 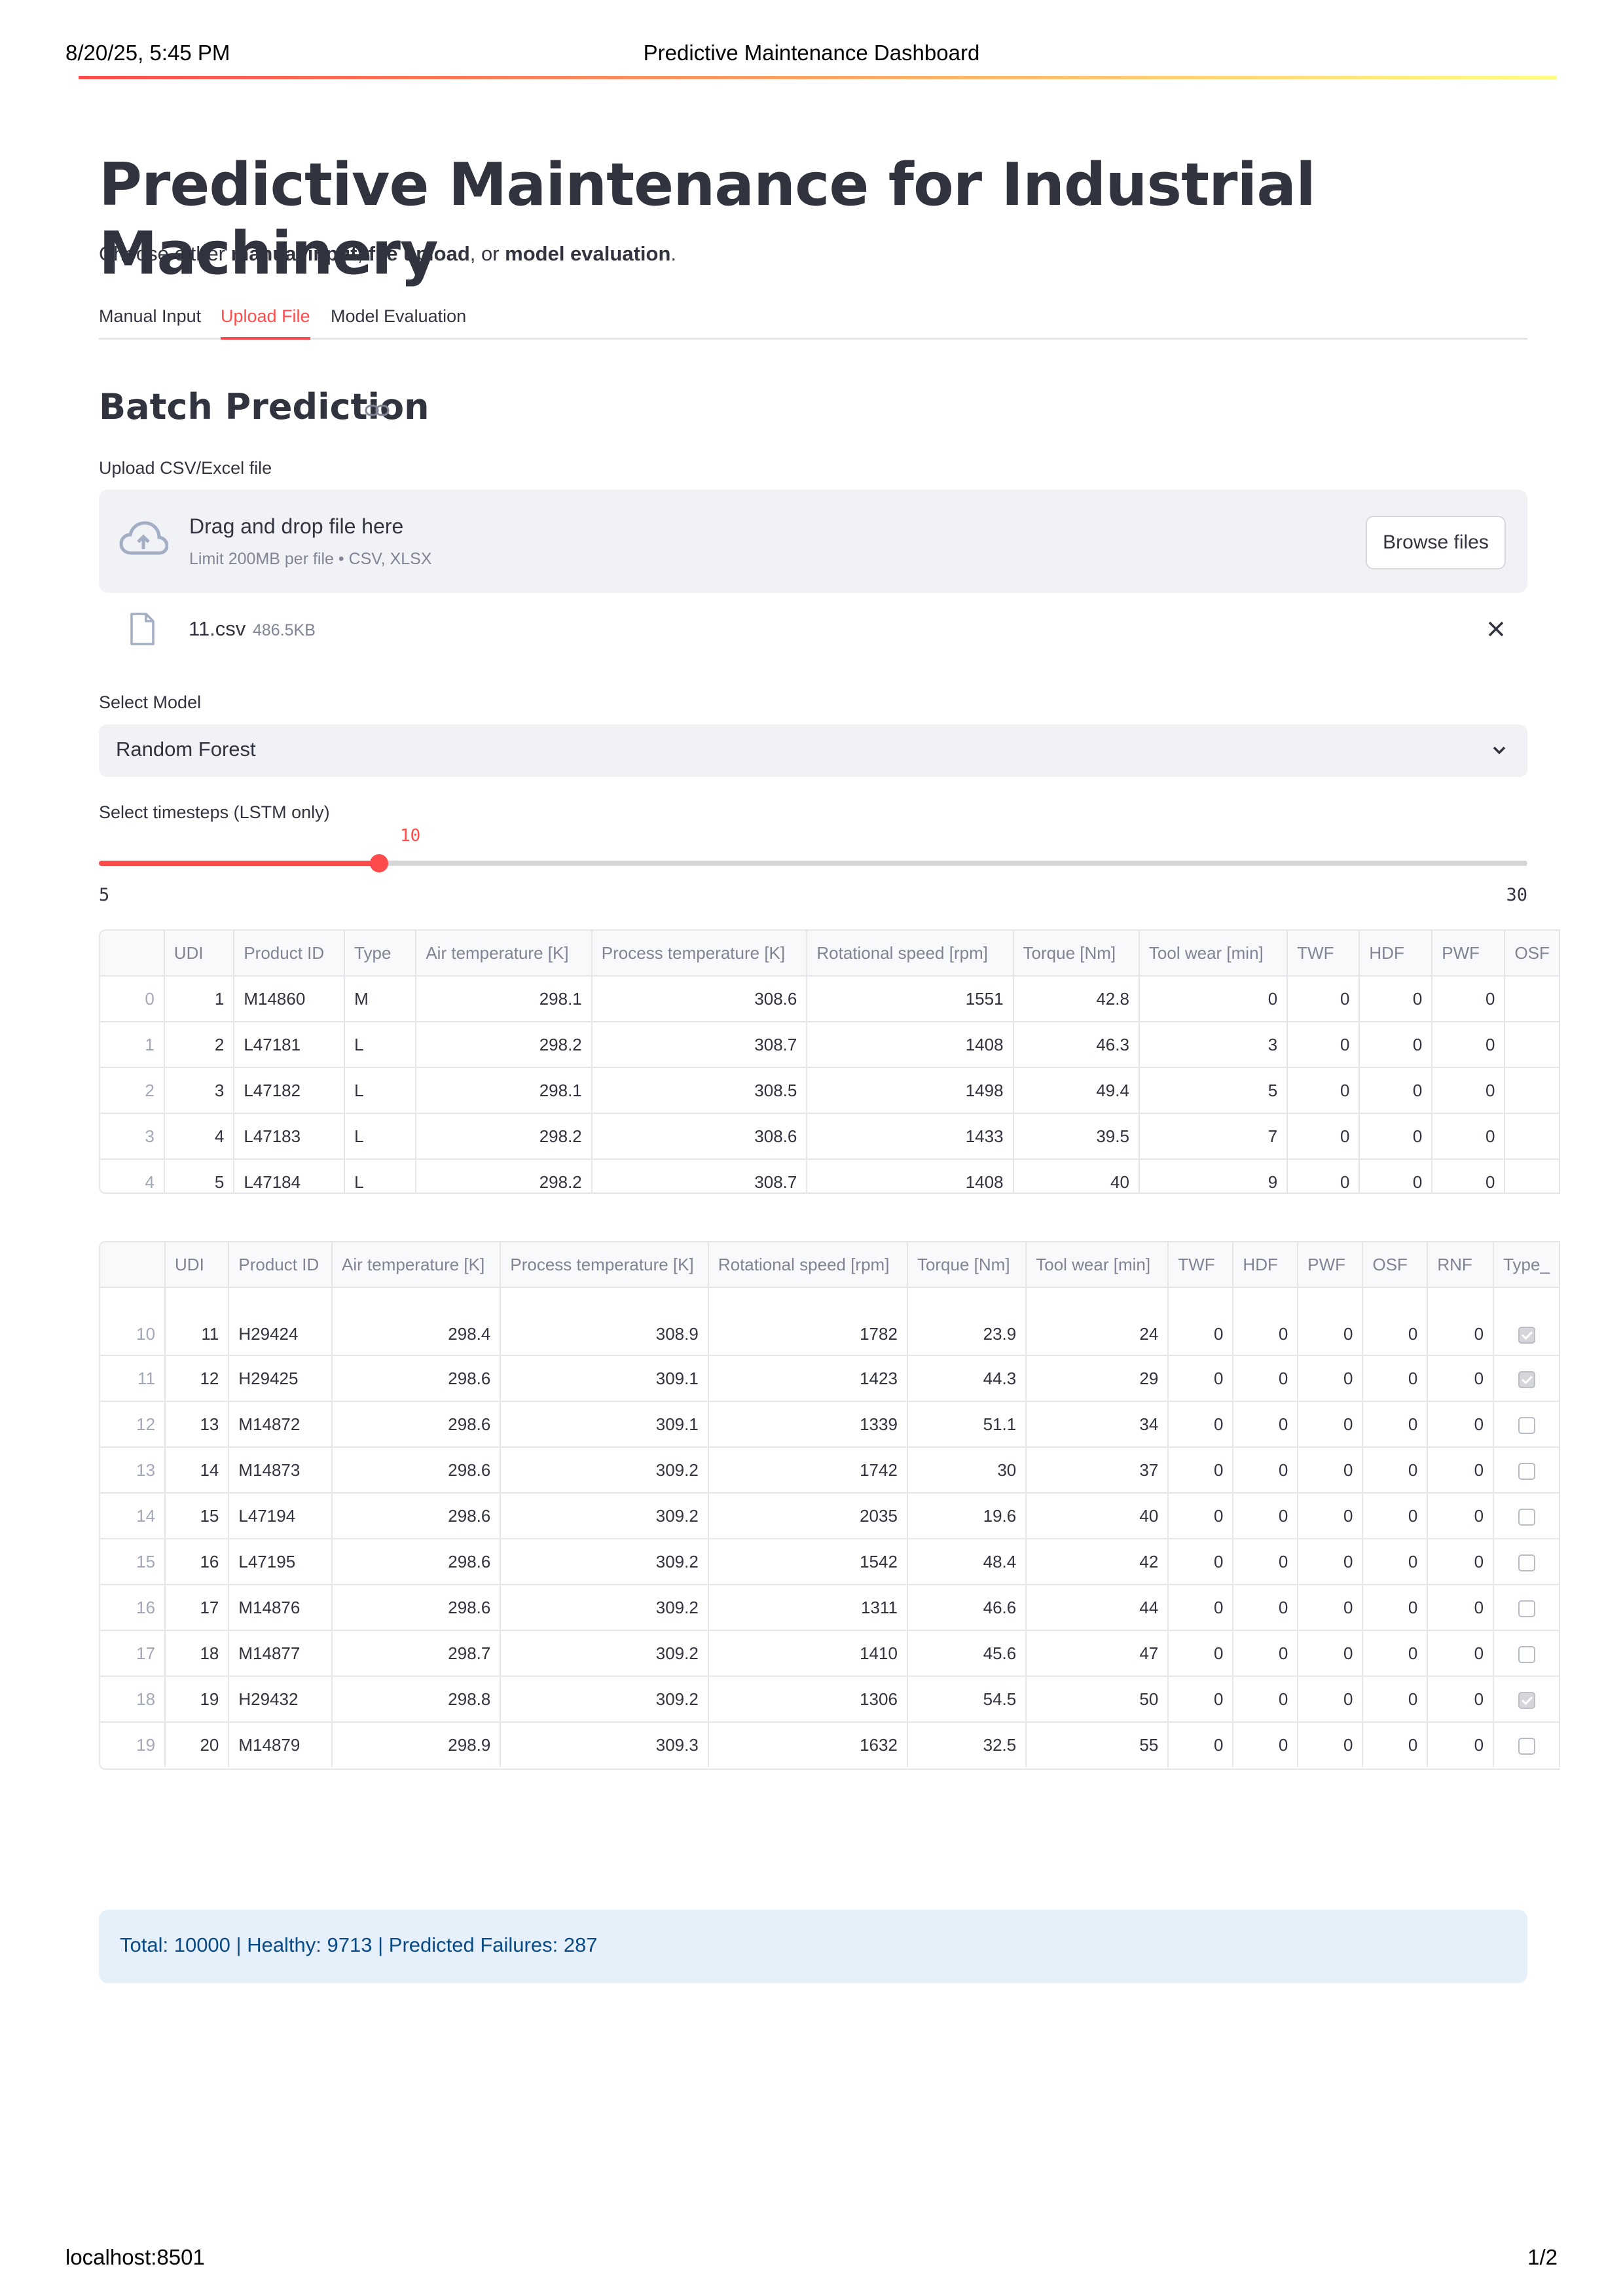 I want to click on table-row: 2 3 L47182 L 298.1 308.5 1498 49.4 5 0 0 0, so click(x=830, y=1090).